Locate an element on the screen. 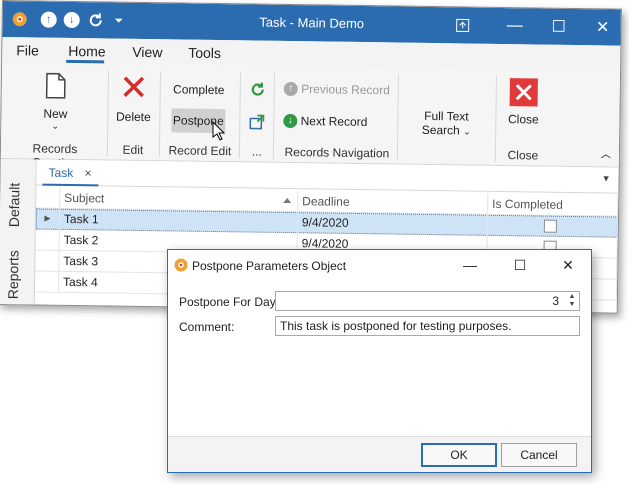 The image size is (629, 484). row-focus-indicator: ▶ is located at coordinates (48, 219).